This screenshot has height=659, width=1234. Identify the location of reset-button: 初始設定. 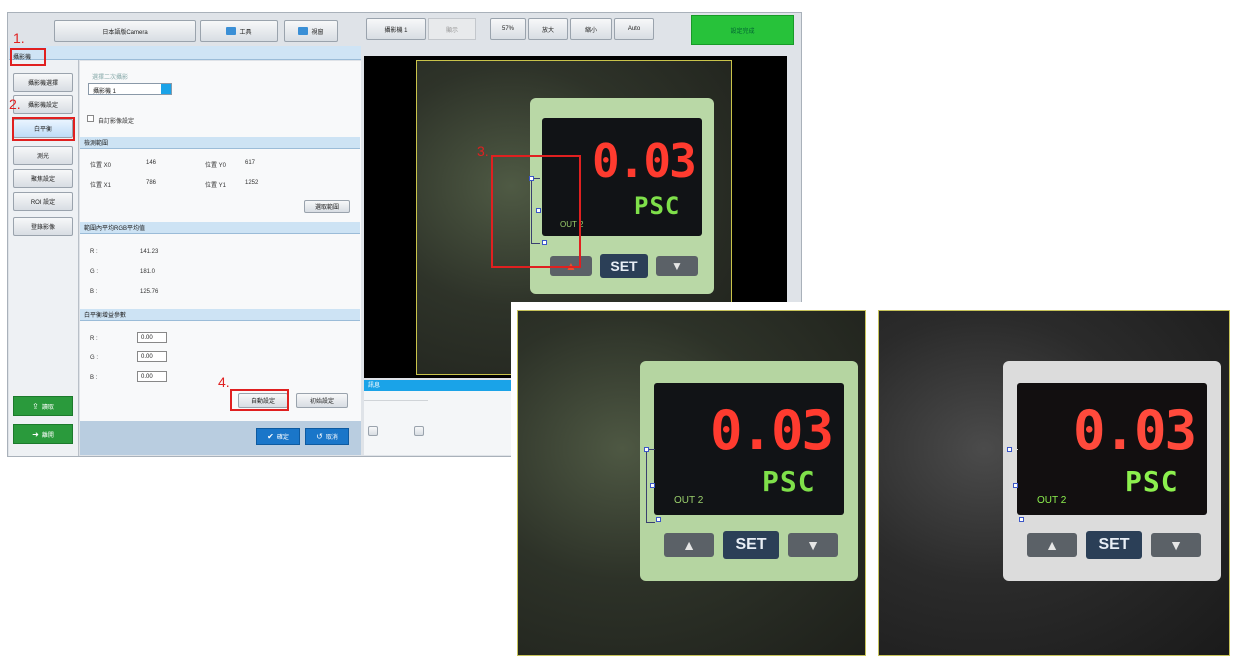
(322, 400).